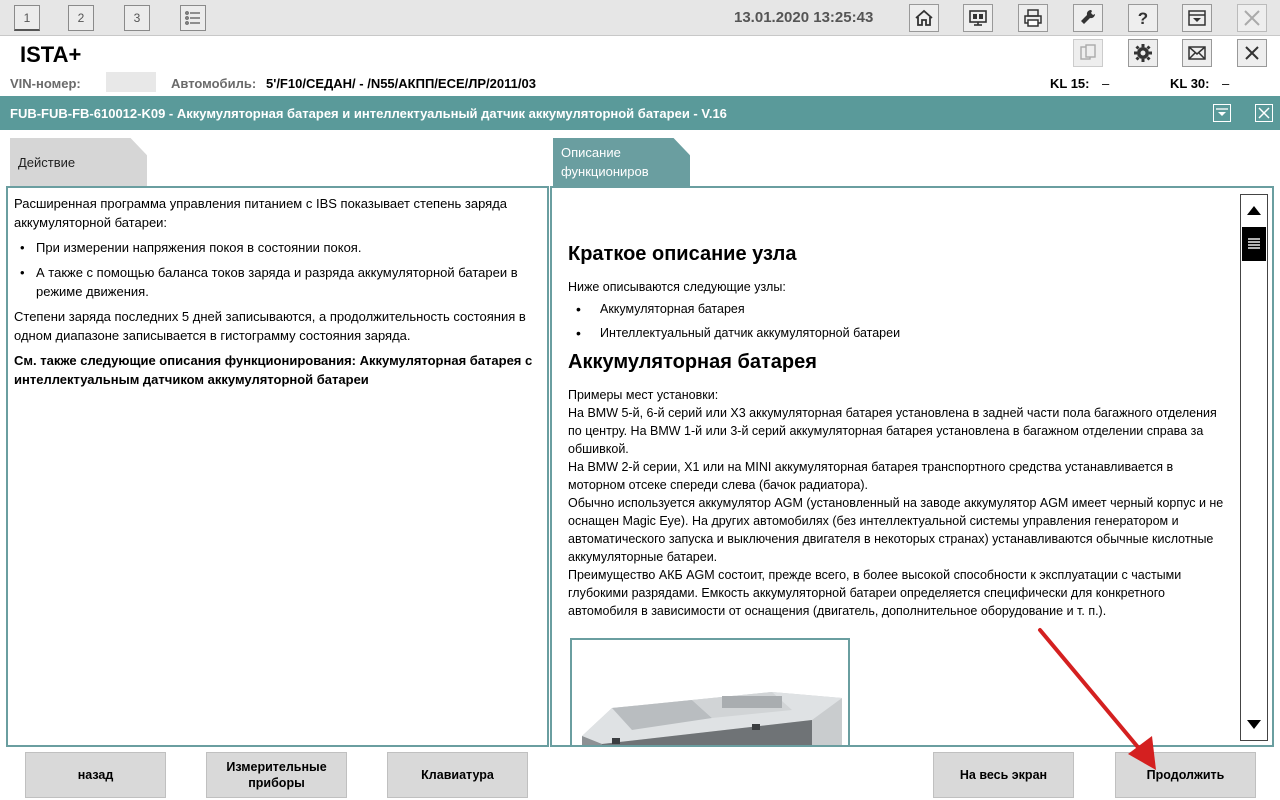 The height and width of the screenshot is (800, 1280). What do you see at coordinates (51, 54) in the screenshot?
I see `app-title: ISTA+` at bounding box center [51, 54].